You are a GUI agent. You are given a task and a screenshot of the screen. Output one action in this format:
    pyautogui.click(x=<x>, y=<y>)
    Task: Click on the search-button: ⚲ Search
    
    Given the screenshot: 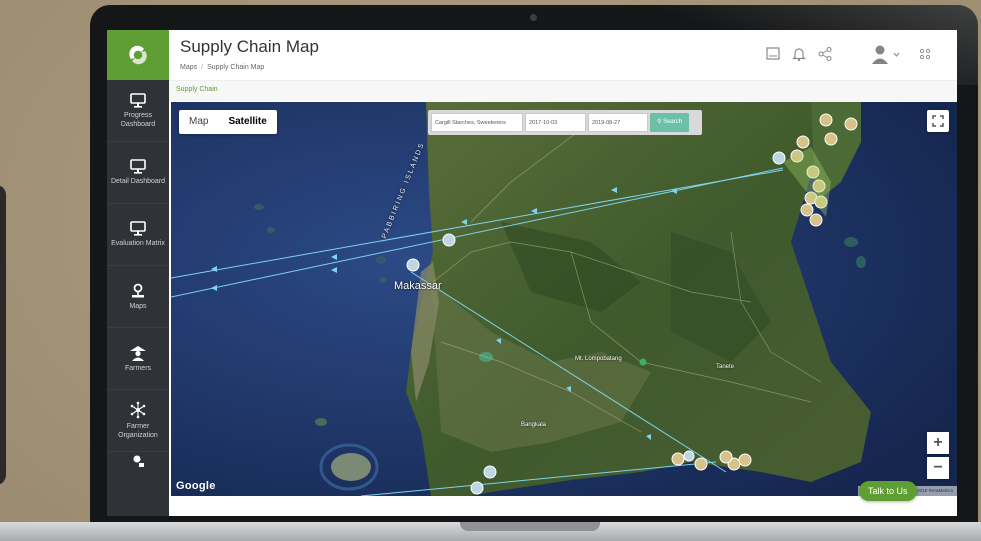 What is the action you would take?
    pyautogui.click(x=670, y=122)
    